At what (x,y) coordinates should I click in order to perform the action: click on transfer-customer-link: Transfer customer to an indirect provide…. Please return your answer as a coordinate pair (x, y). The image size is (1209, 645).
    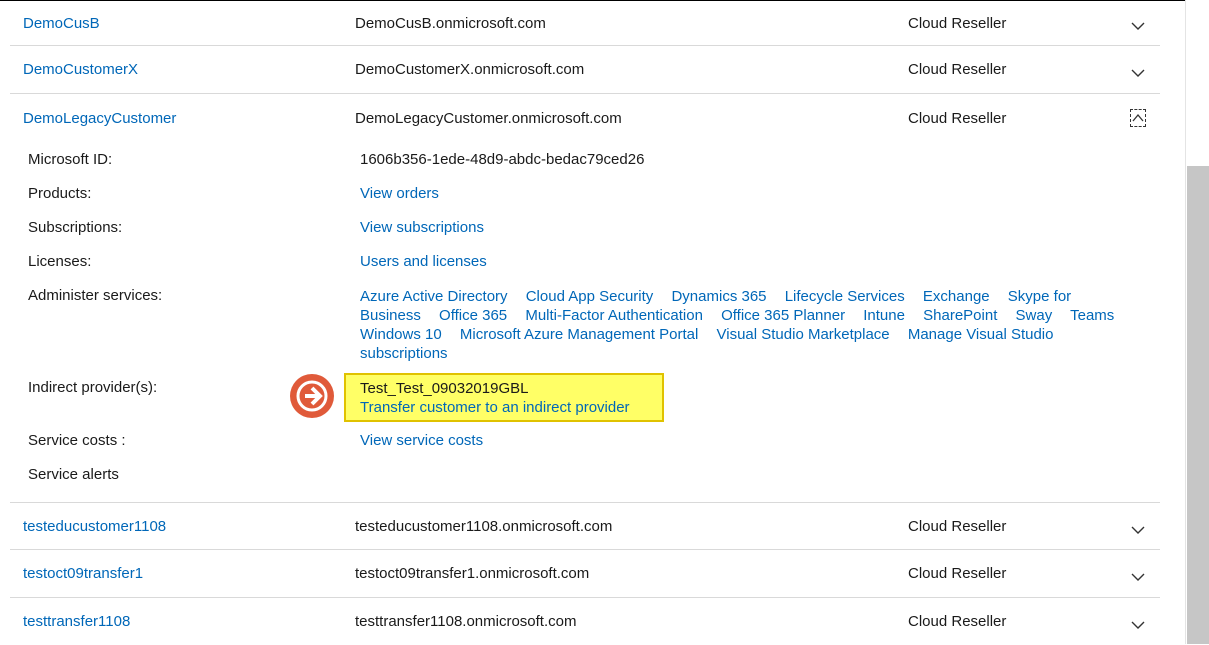
    Looking at the image, I should click on (495, 407).